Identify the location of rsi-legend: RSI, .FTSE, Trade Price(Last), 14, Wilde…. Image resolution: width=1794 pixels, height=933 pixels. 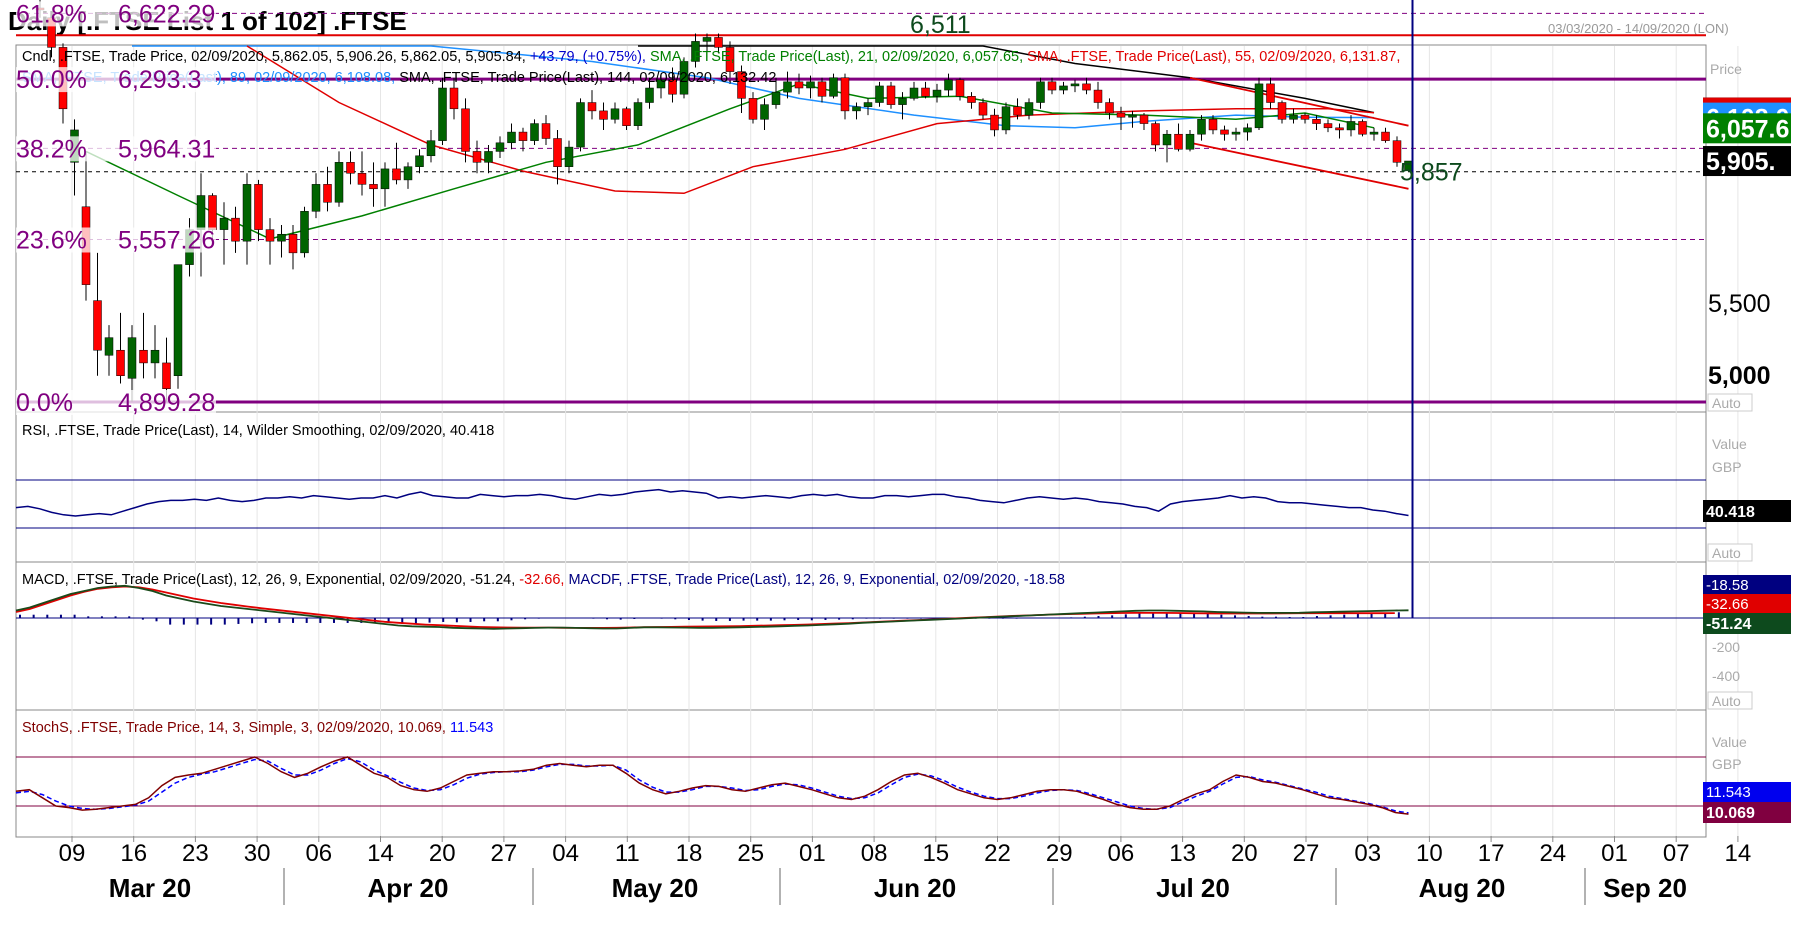
(258, 431).